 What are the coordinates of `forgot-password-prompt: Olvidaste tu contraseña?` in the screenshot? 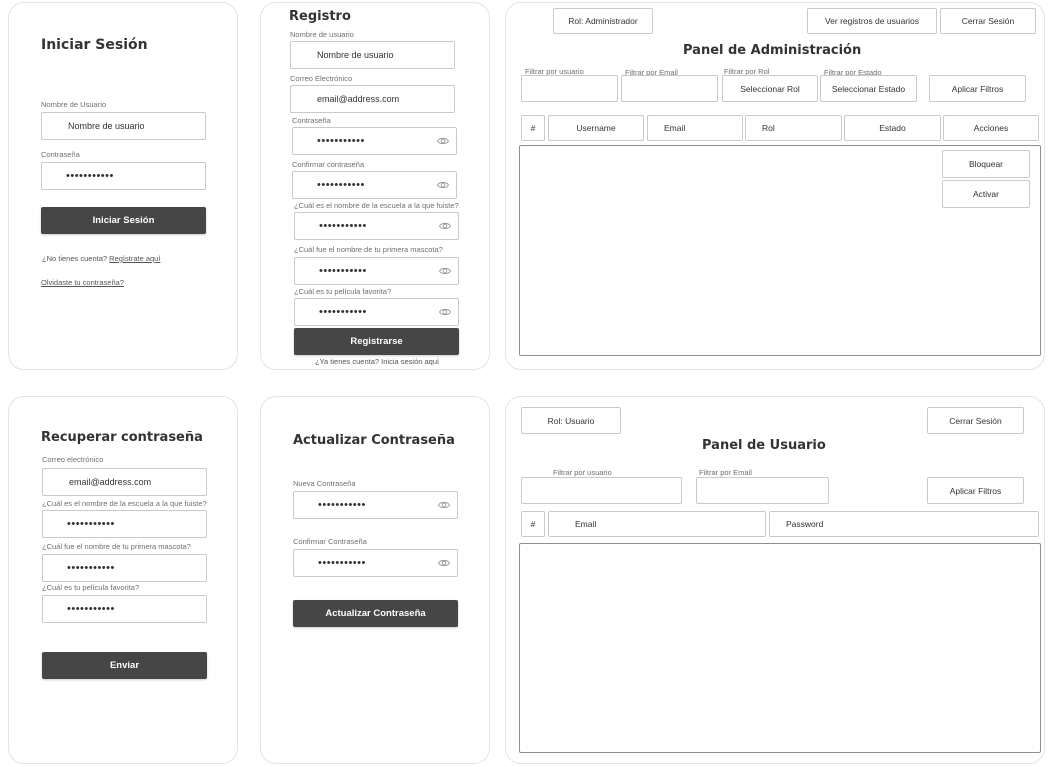 It's located at (82, 282).